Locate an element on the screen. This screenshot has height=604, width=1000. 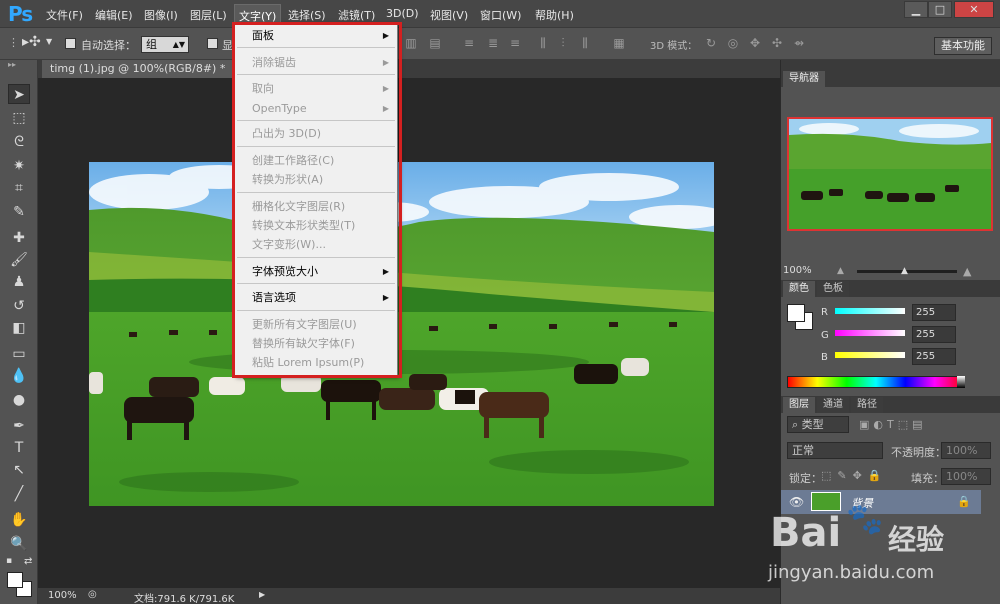
brush-tool-icon: 🖌 is located at coordinates (19, 260).